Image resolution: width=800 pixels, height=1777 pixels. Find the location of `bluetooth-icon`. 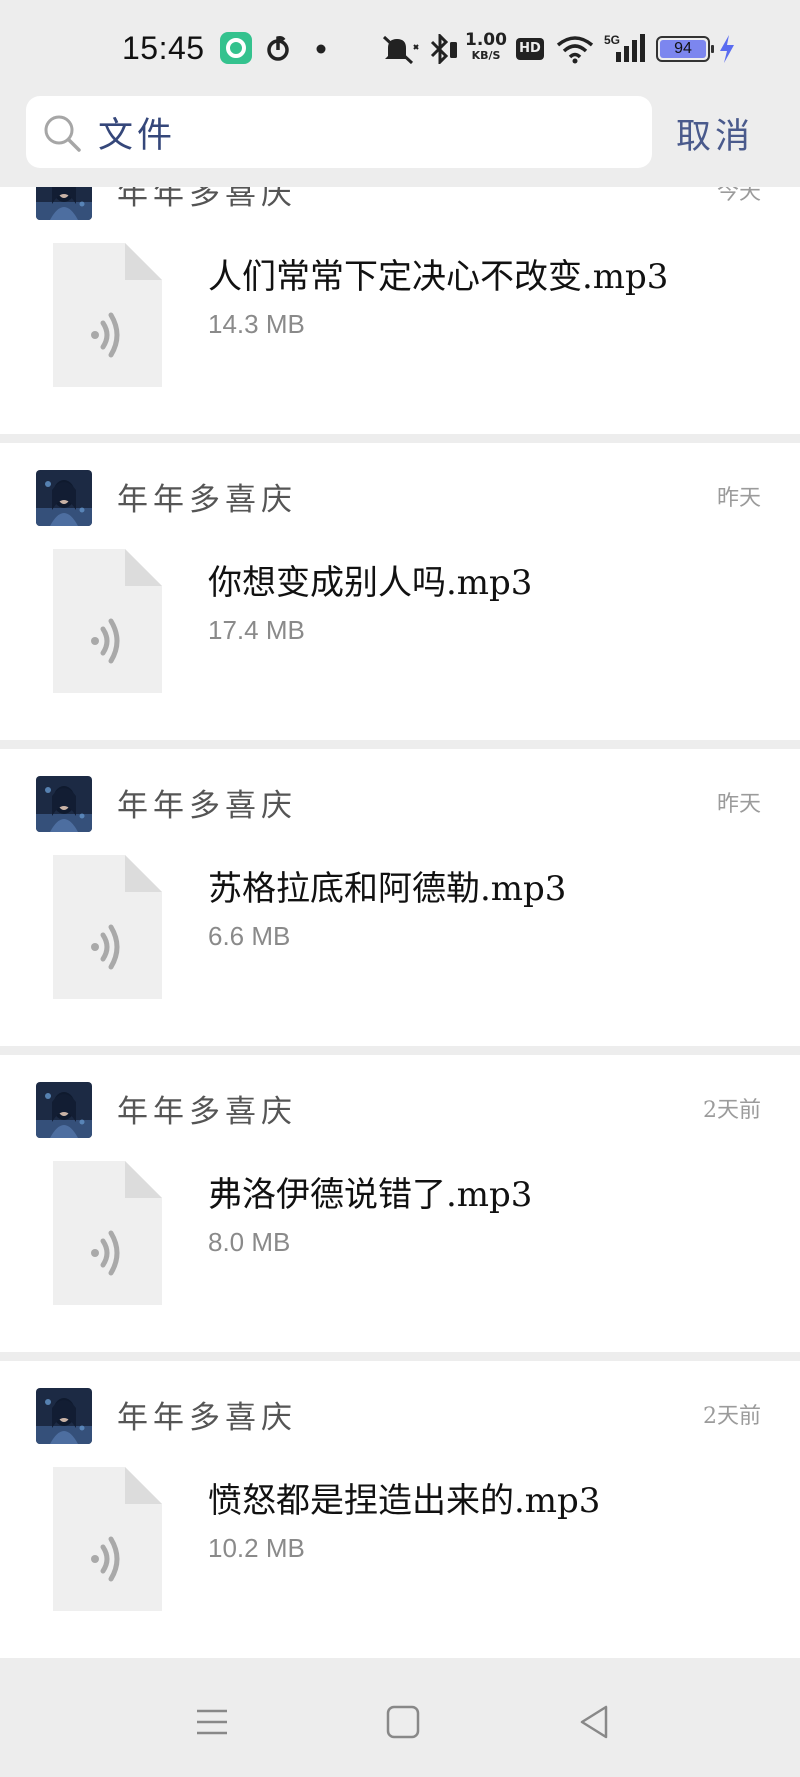

bluetooth-icon is located at coordinates (443, 49).